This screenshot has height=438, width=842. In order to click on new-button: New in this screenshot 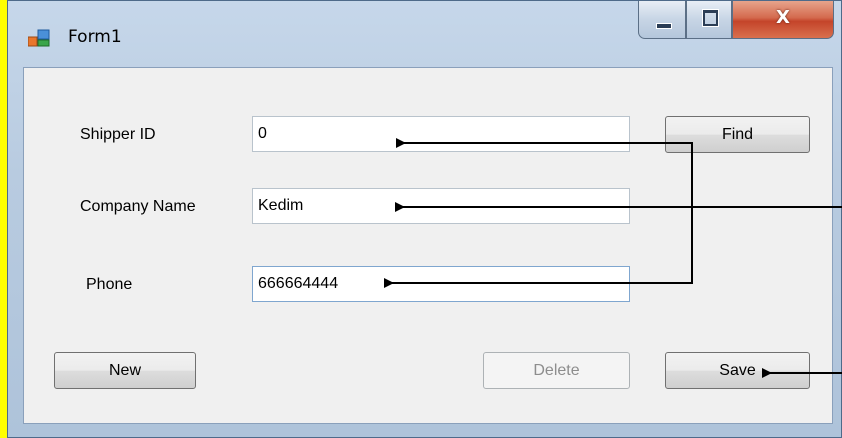, I will do `click(125, 370)`.